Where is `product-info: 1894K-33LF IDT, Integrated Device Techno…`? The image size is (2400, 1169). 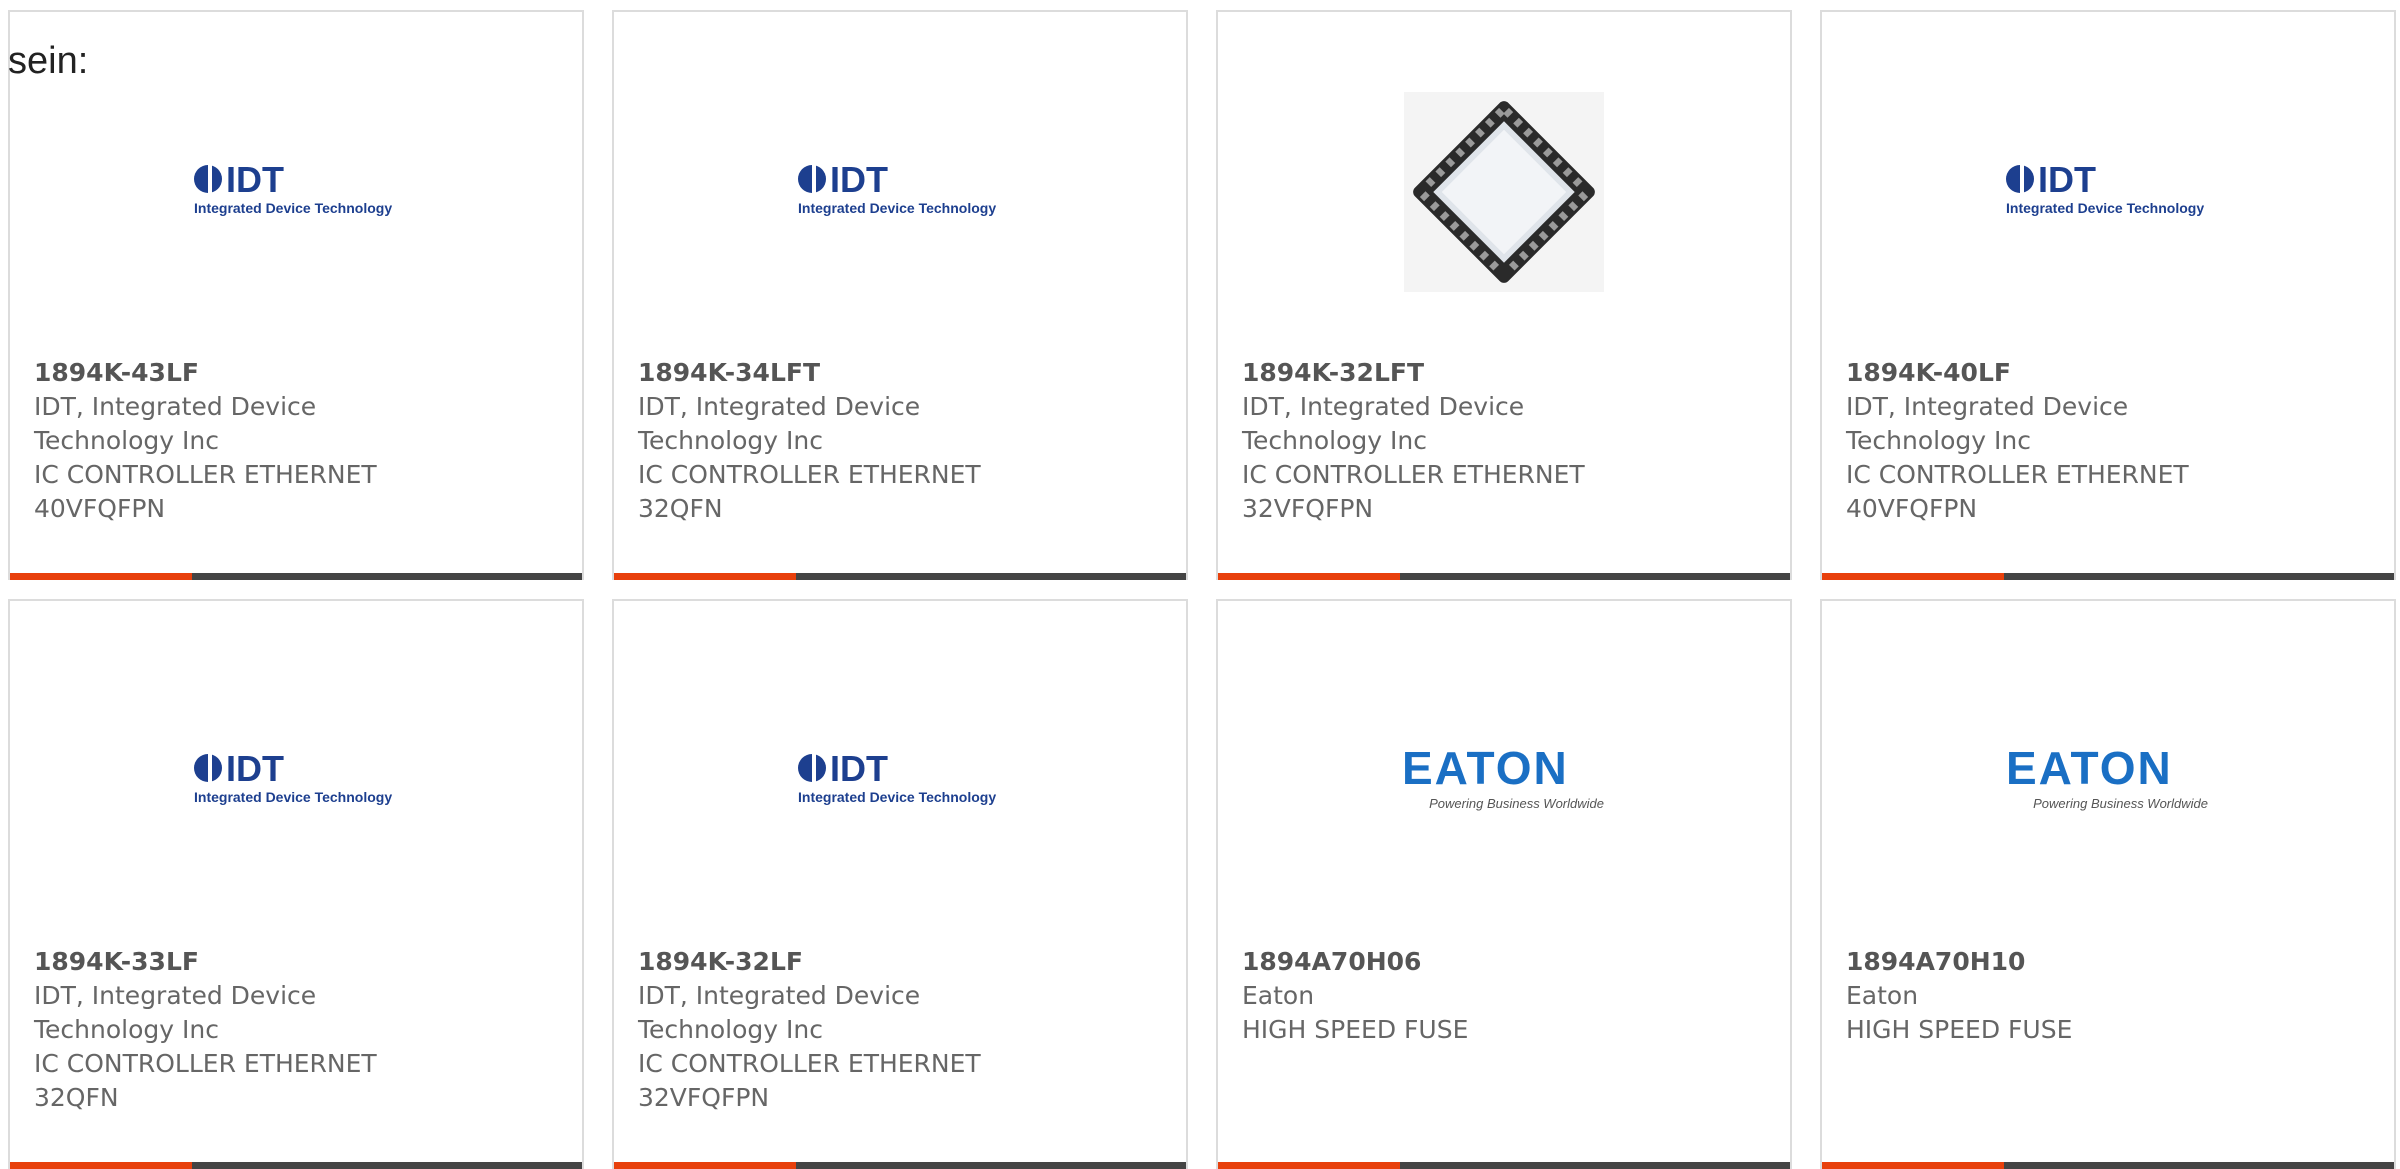 product-info: 1894K-33LF IDT, Integrated Device Techno… is located at coordinates (244, 1030).